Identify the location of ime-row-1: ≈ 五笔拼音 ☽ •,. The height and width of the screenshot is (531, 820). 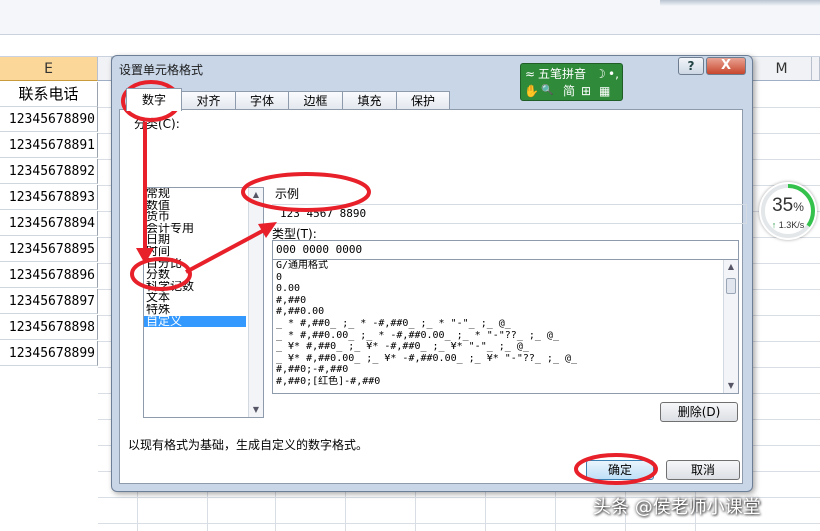
(571, 74).